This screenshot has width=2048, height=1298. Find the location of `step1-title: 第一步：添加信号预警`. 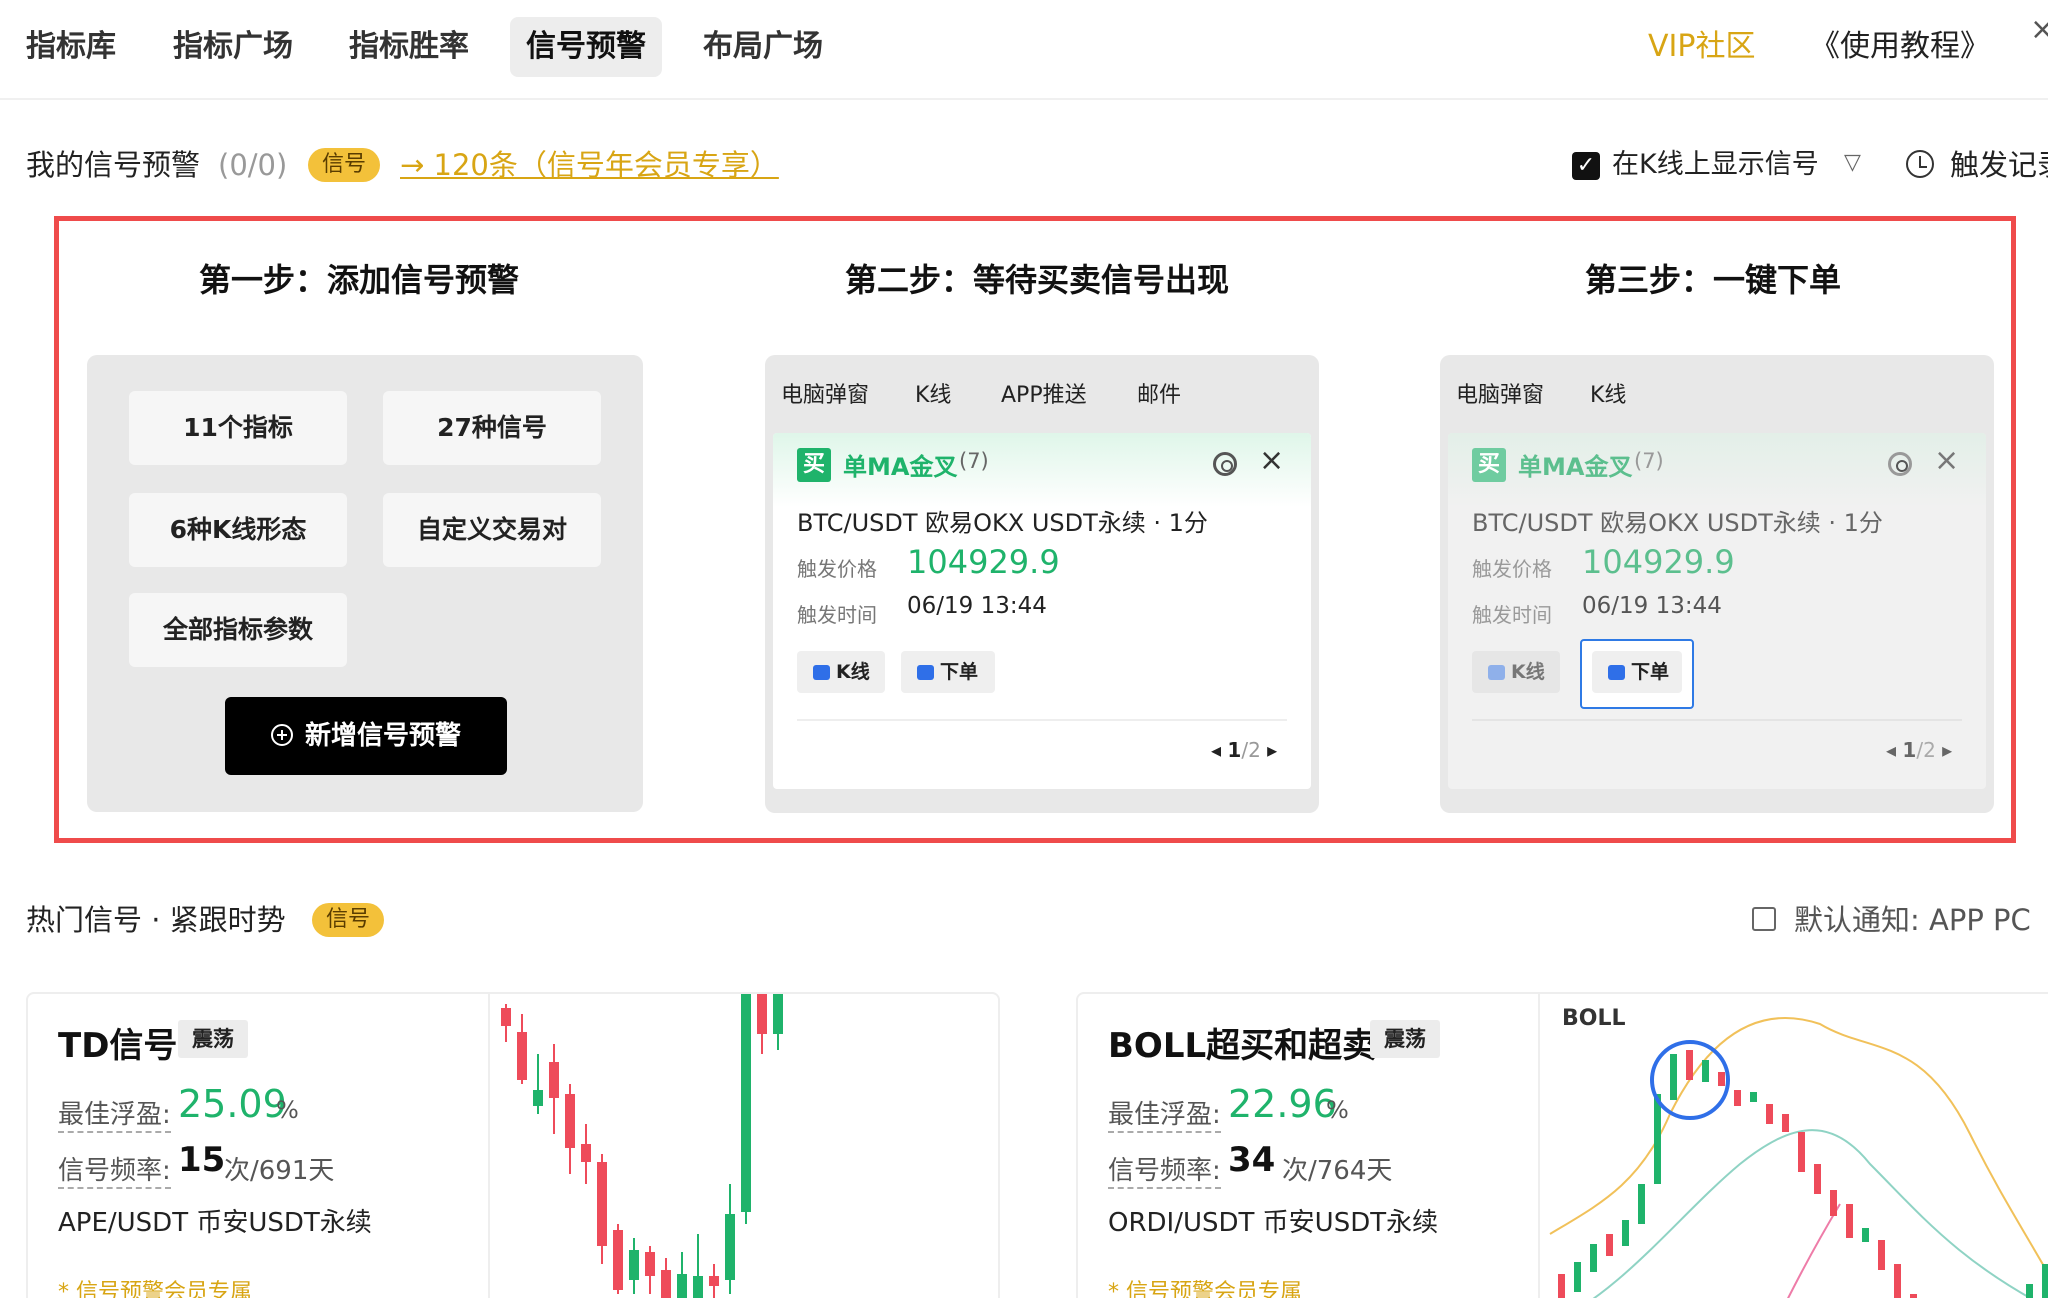

step1-title: 第一步：添加信号预警 is located at coordinates (359, 280).